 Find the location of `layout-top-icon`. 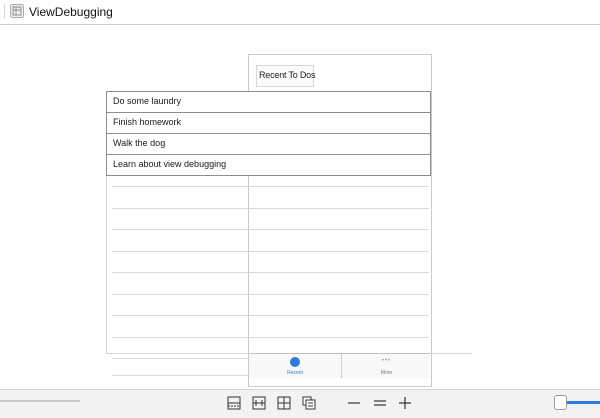

layout-top-icon is located at coordinates (234, 403).